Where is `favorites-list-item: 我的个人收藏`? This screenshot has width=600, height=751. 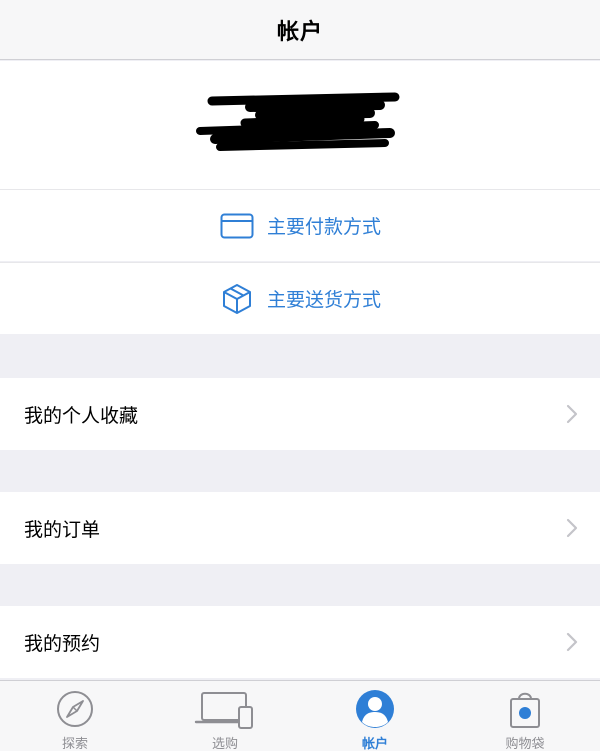
favorites-list-item: 我的个人收藏 is located at coordinates (300, 414).